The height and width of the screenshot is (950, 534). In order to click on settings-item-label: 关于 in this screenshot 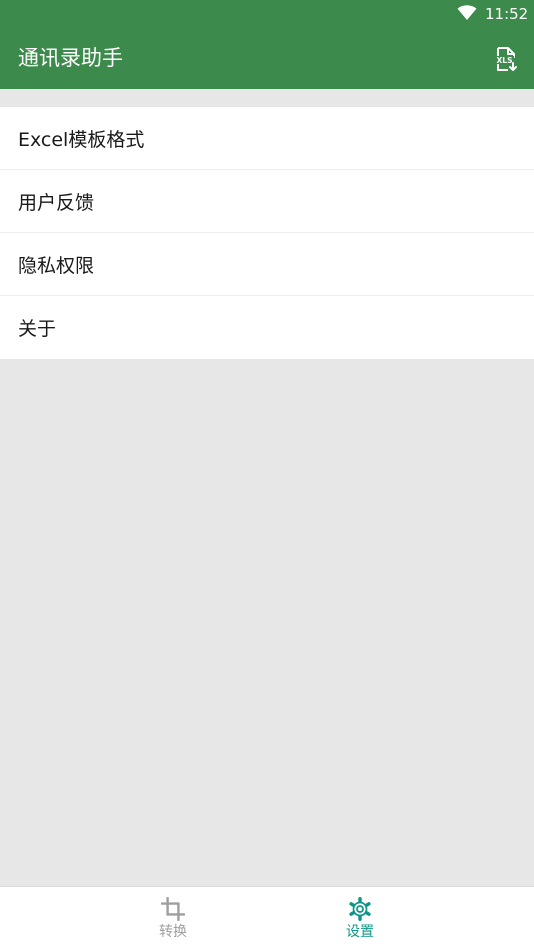, I will do `click(37, 329)`.